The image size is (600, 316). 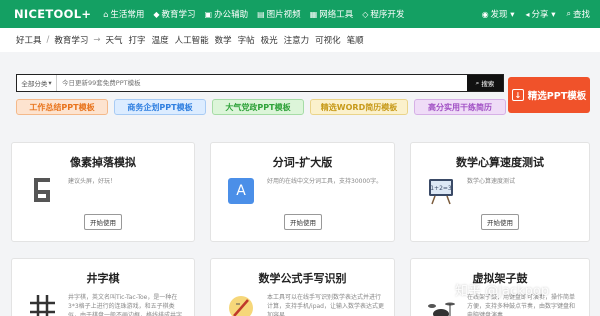 I want to click on tool-card: 数学心算速度测试 1+2=3 数学心算速度测试 开始使用, so click(x=500, y=192).